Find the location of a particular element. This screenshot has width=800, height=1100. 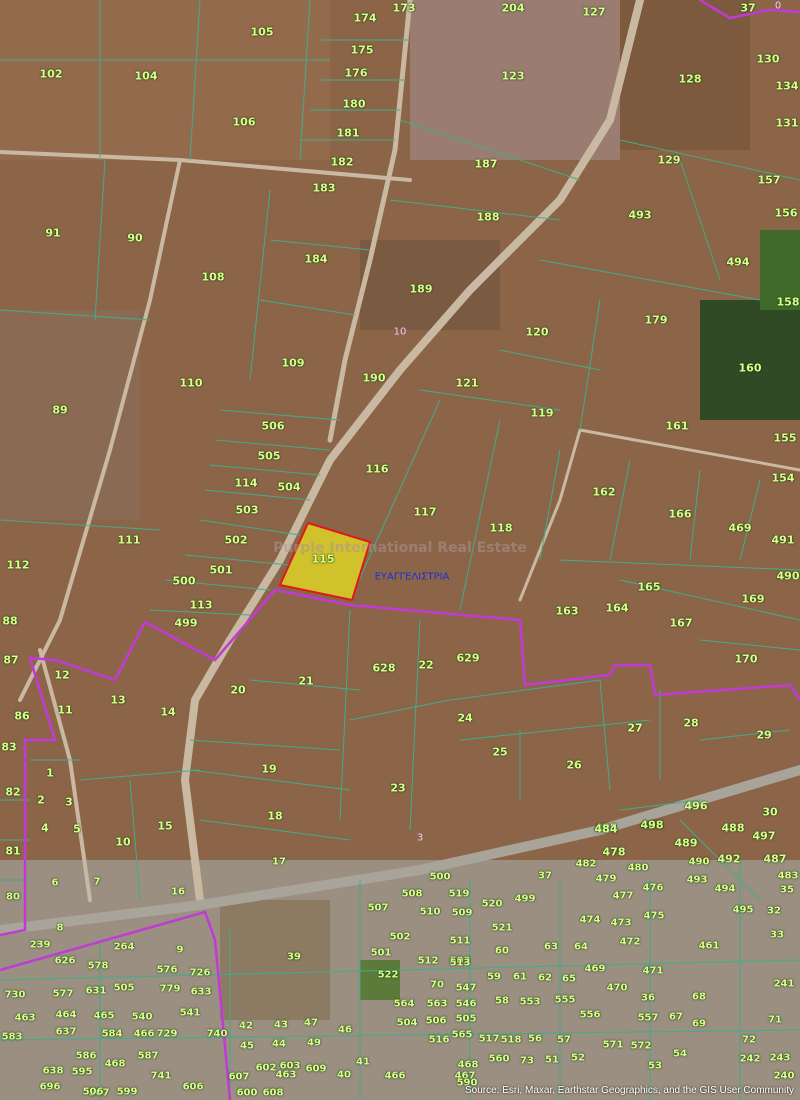

parcel-label: 608 is located at coordinates (273, 1093).